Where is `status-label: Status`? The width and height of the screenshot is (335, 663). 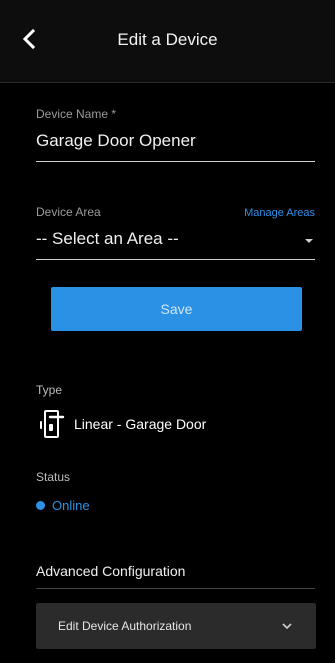
status-label: Status is located at coordinates (53, 477).